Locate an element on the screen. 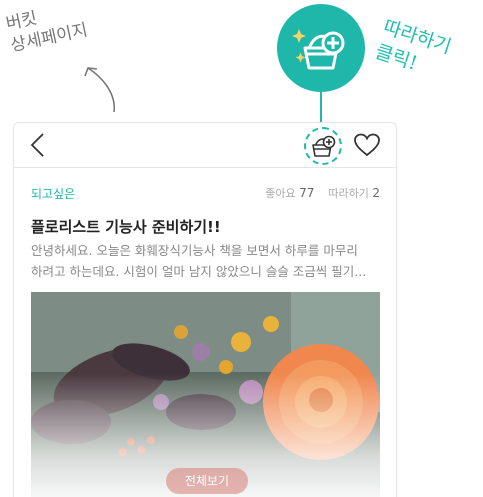 The height and width of the screenshot is (497, 483). post-category: 되고싶은 is located at coordinates (53, 193).